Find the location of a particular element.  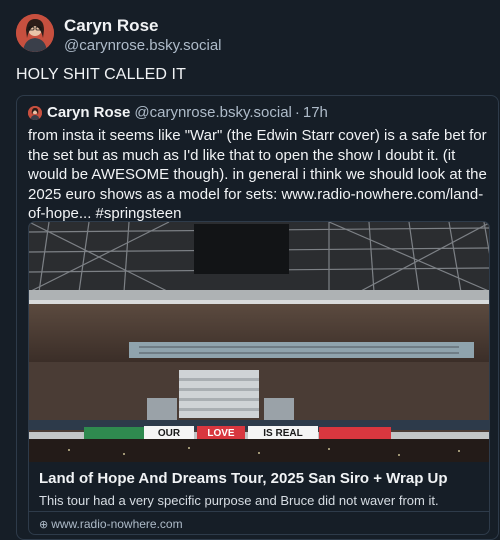

globe-icon: ⊕ is located at coordinates (44, 525).